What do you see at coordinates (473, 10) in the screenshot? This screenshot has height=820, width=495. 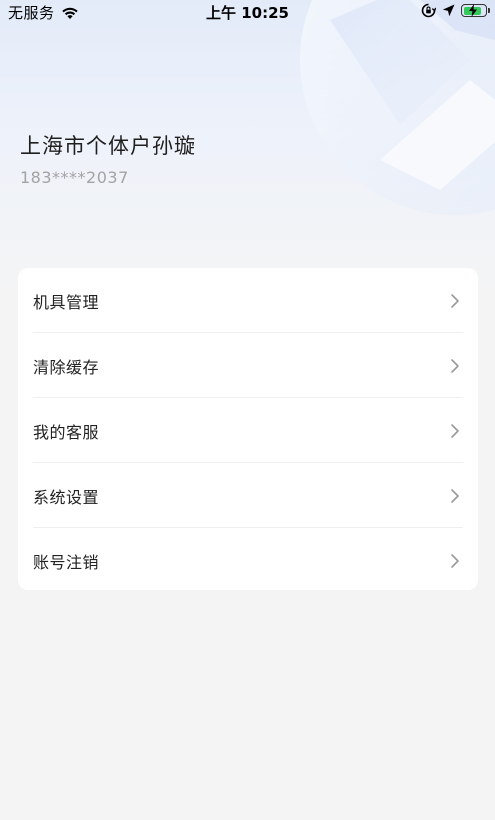 I see `charging-bolt-icon` at bounding box center [473, 10].